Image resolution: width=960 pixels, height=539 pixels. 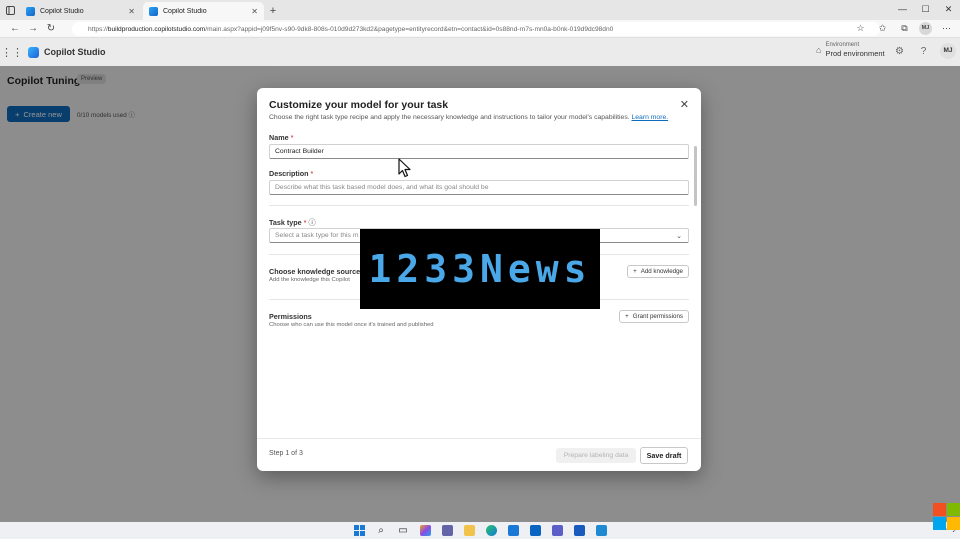 I want to click on forward-icon: →, so click(x=33, y=28).